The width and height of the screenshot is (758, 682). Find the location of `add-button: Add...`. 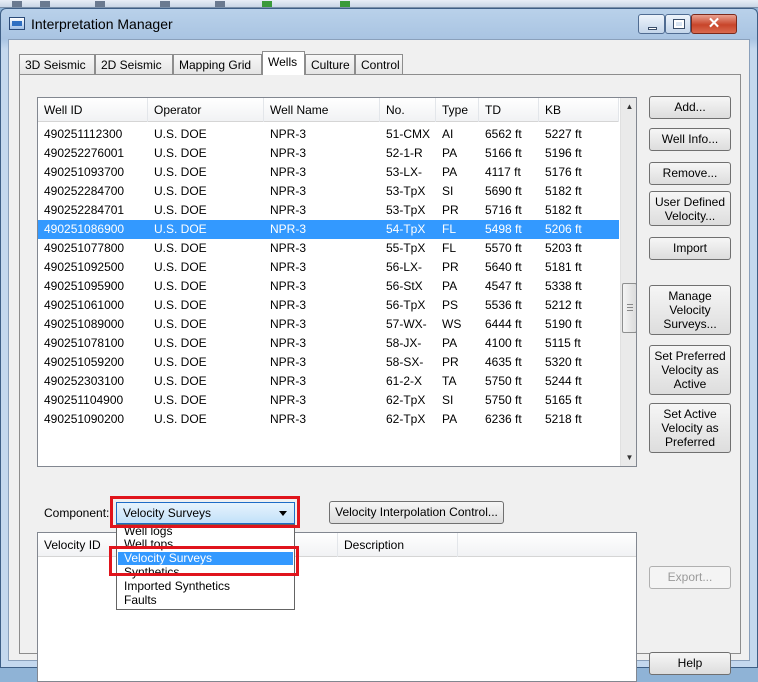

add-button: Add... is located at coordinates (690, 107).